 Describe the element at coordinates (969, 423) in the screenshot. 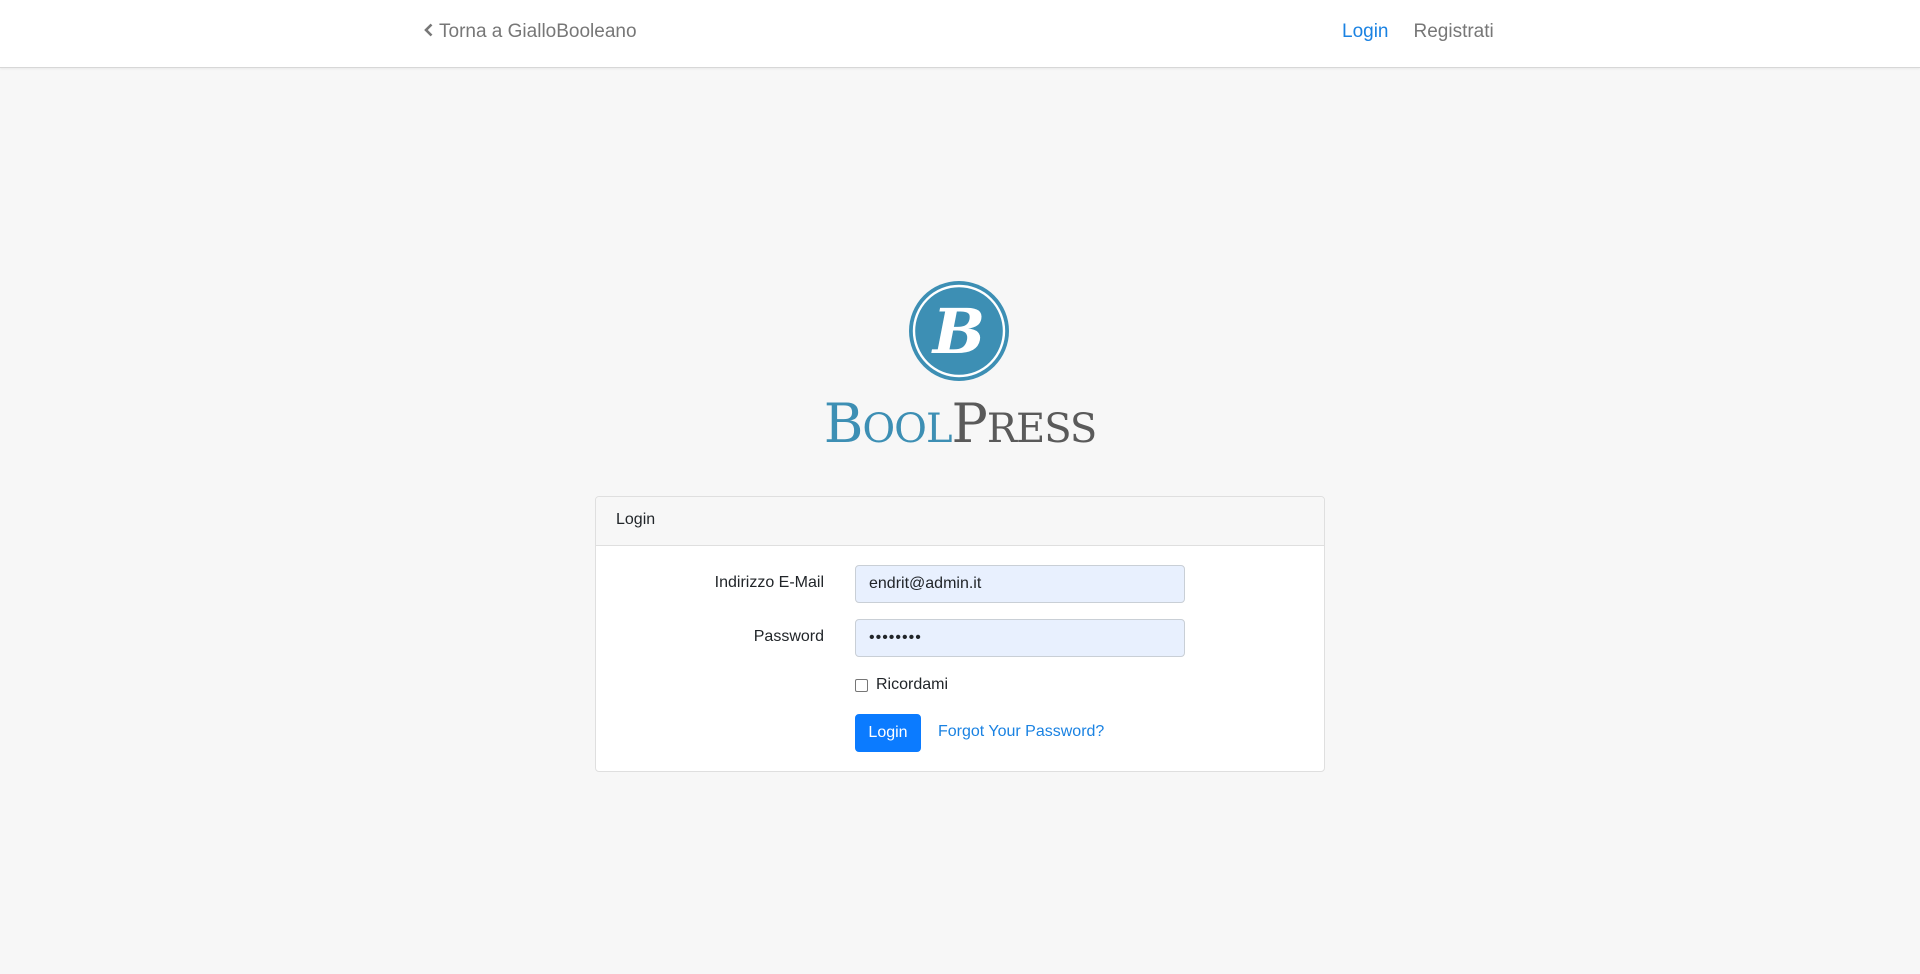

I see `wordmark-p: P` at that location.